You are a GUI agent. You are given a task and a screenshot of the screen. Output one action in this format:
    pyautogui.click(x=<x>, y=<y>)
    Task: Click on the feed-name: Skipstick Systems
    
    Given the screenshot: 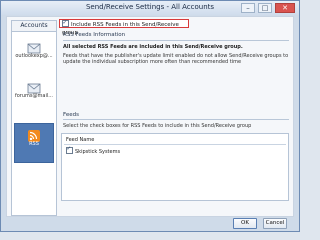 What is the action you would take?
    pyautogui.click(x=98, y=152)
    